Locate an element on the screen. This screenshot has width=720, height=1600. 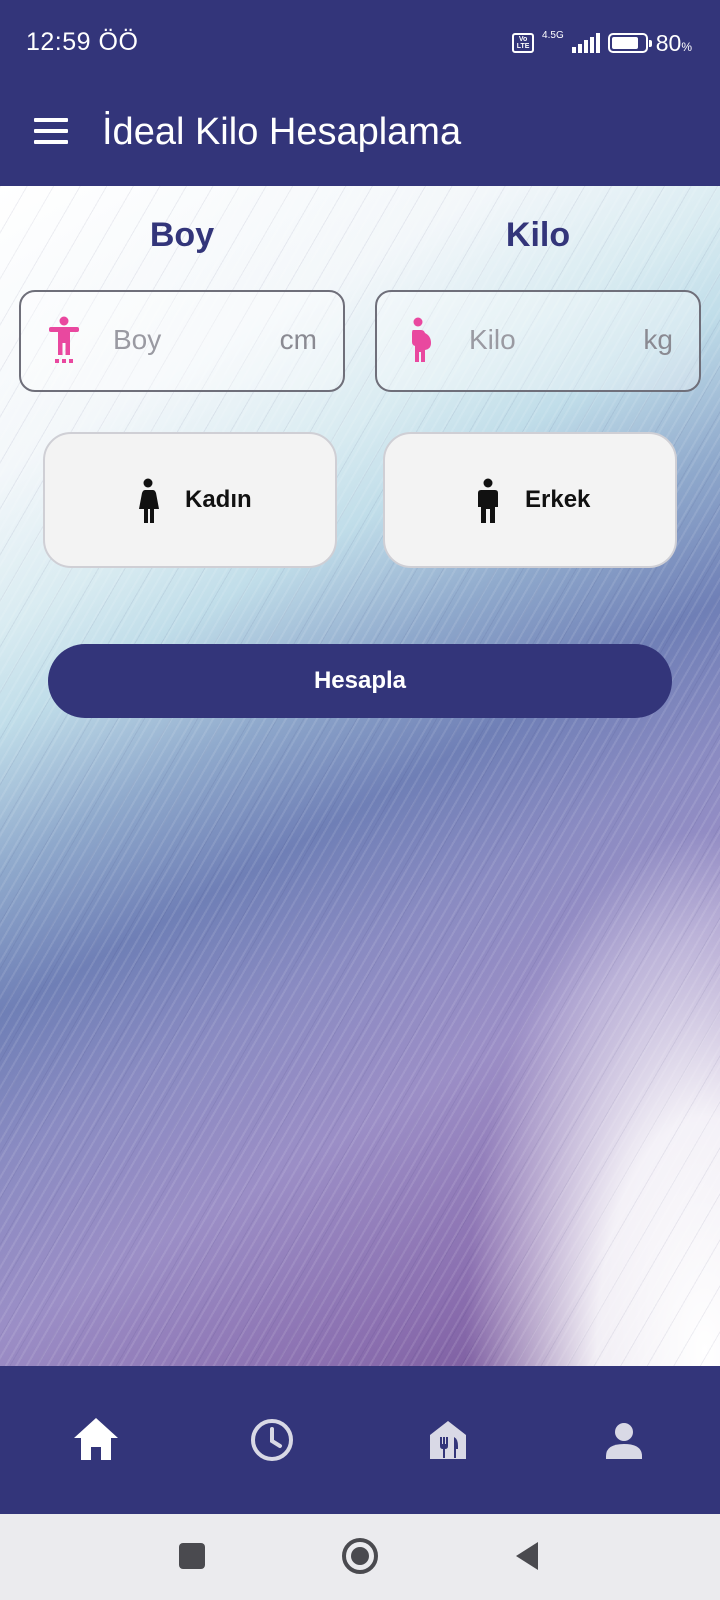
volte-icon: Vo LTE is located at coordinates (523, 43).